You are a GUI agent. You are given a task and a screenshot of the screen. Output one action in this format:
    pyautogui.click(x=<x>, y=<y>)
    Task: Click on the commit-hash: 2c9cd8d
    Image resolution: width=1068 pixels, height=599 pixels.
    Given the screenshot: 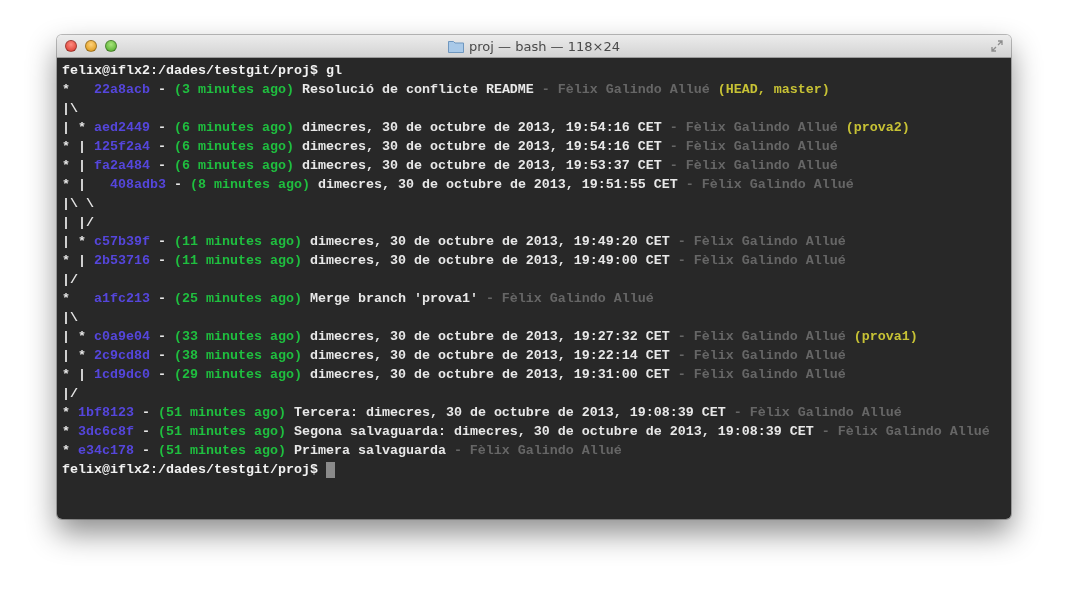 What is the action you would take?
    pyautogui.click(x=122, y=355)
    